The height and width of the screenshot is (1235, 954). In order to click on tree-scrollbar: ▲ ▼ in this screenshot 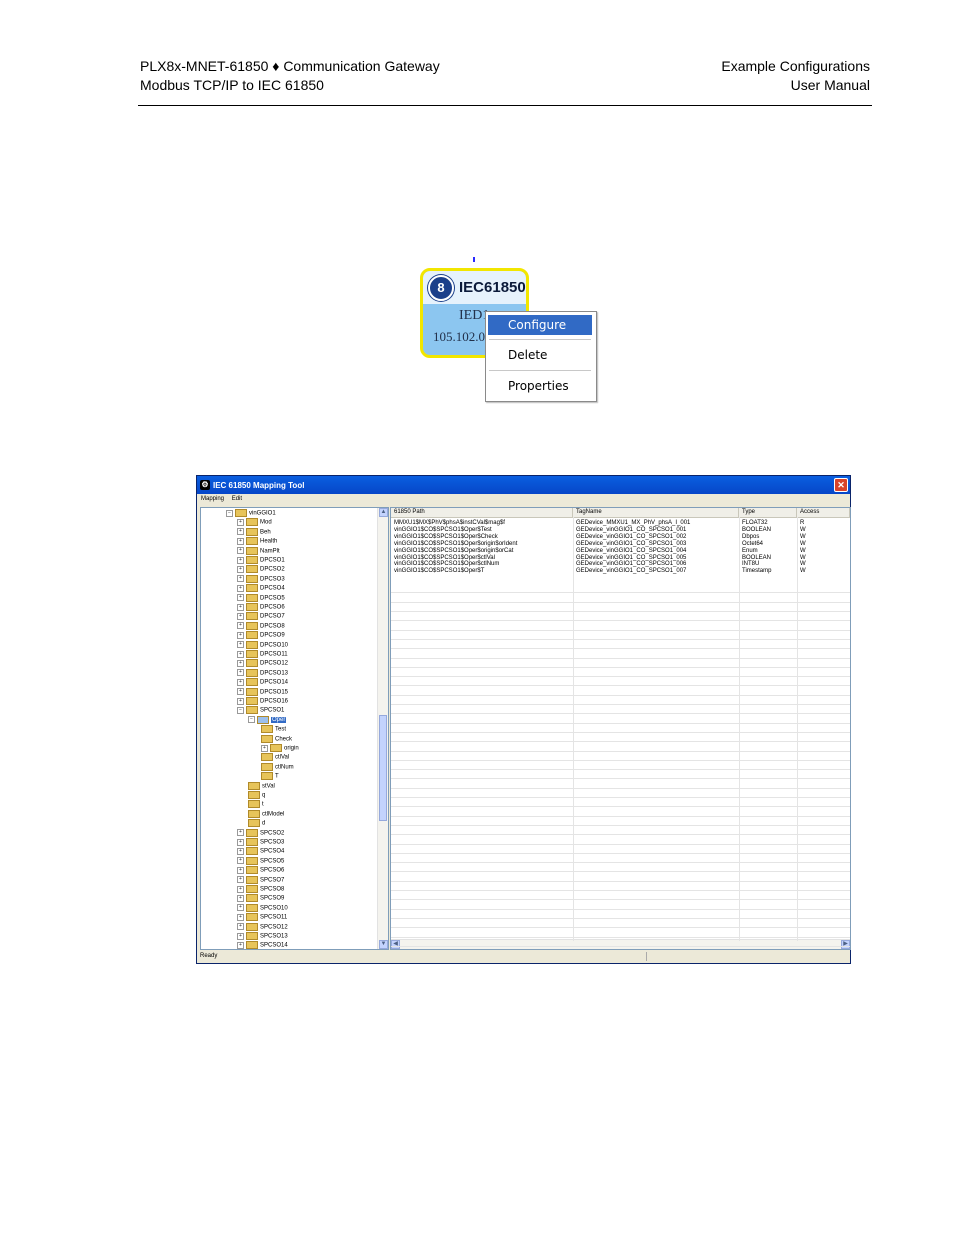, I will do `click(382, 728)`.